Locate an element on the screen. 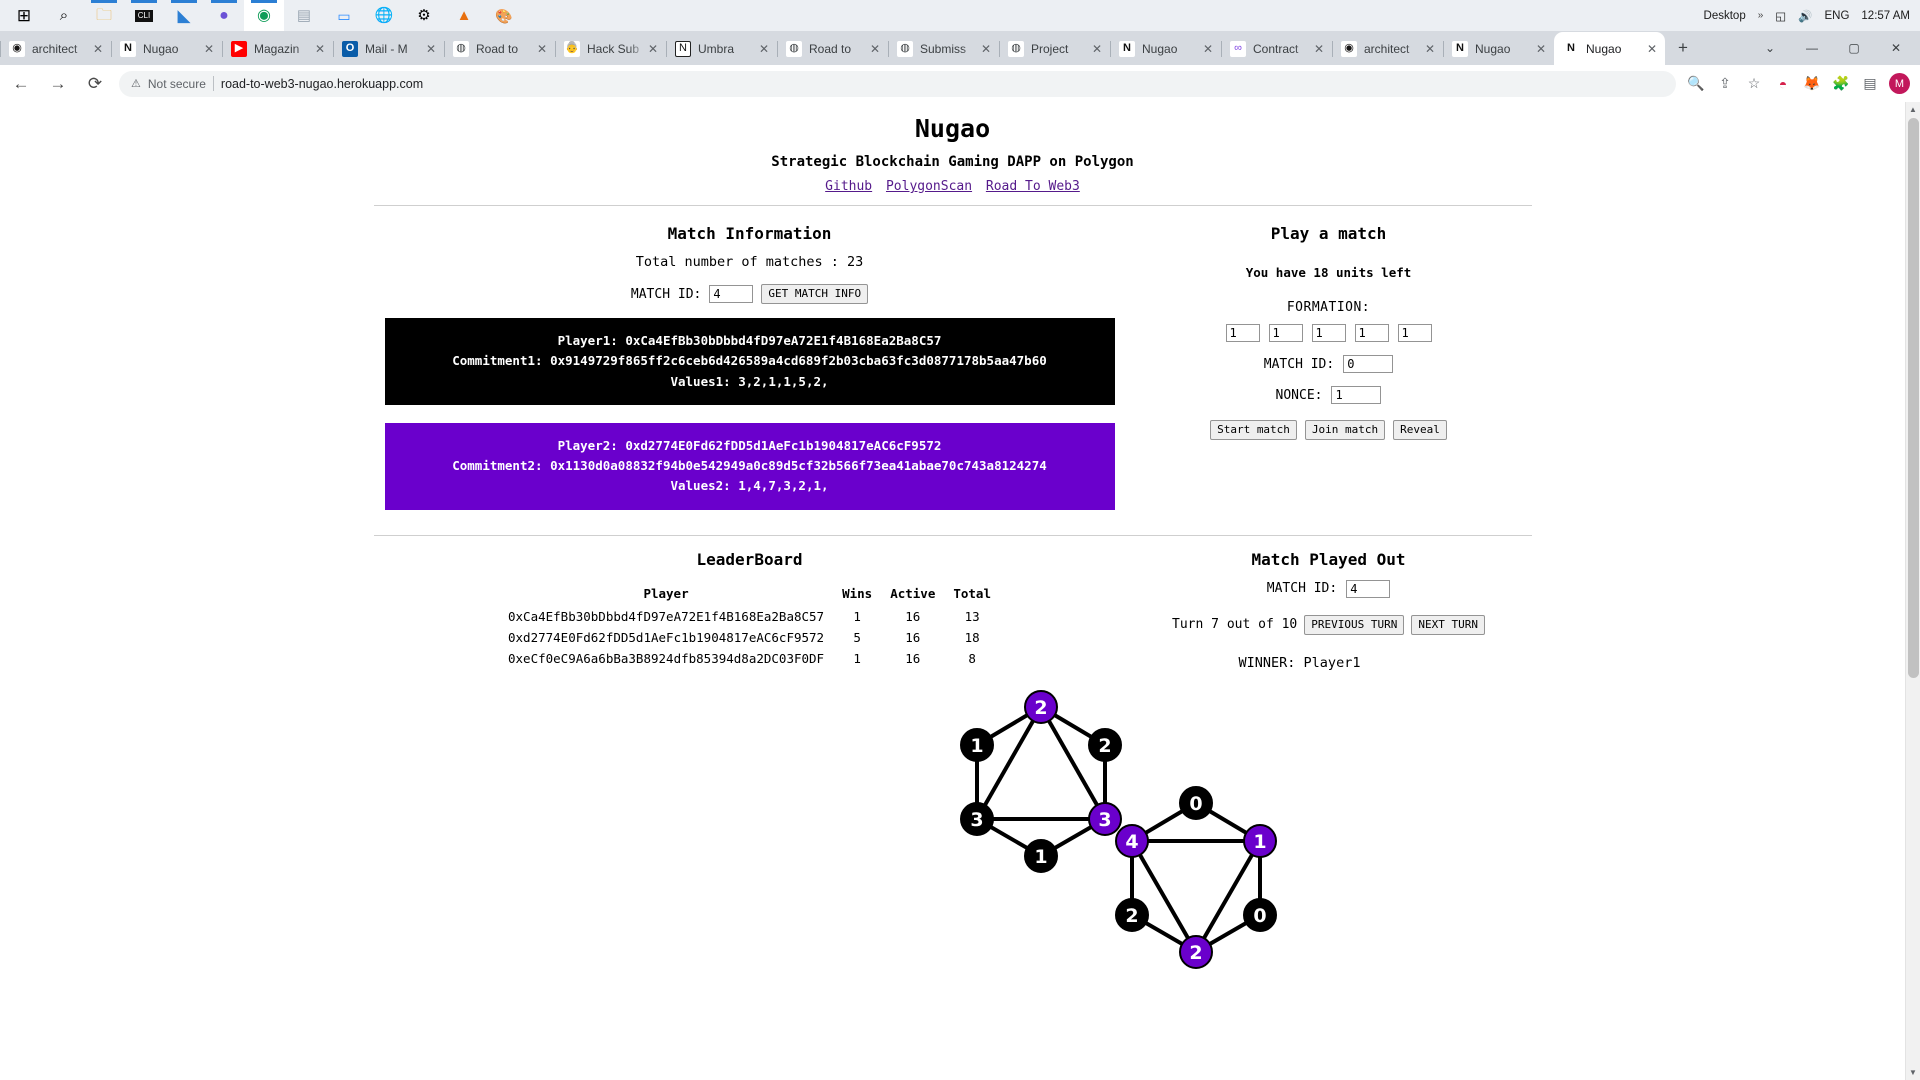  browser-tab: ◍ Submiss ✕ is located at coordinates (943, 48).